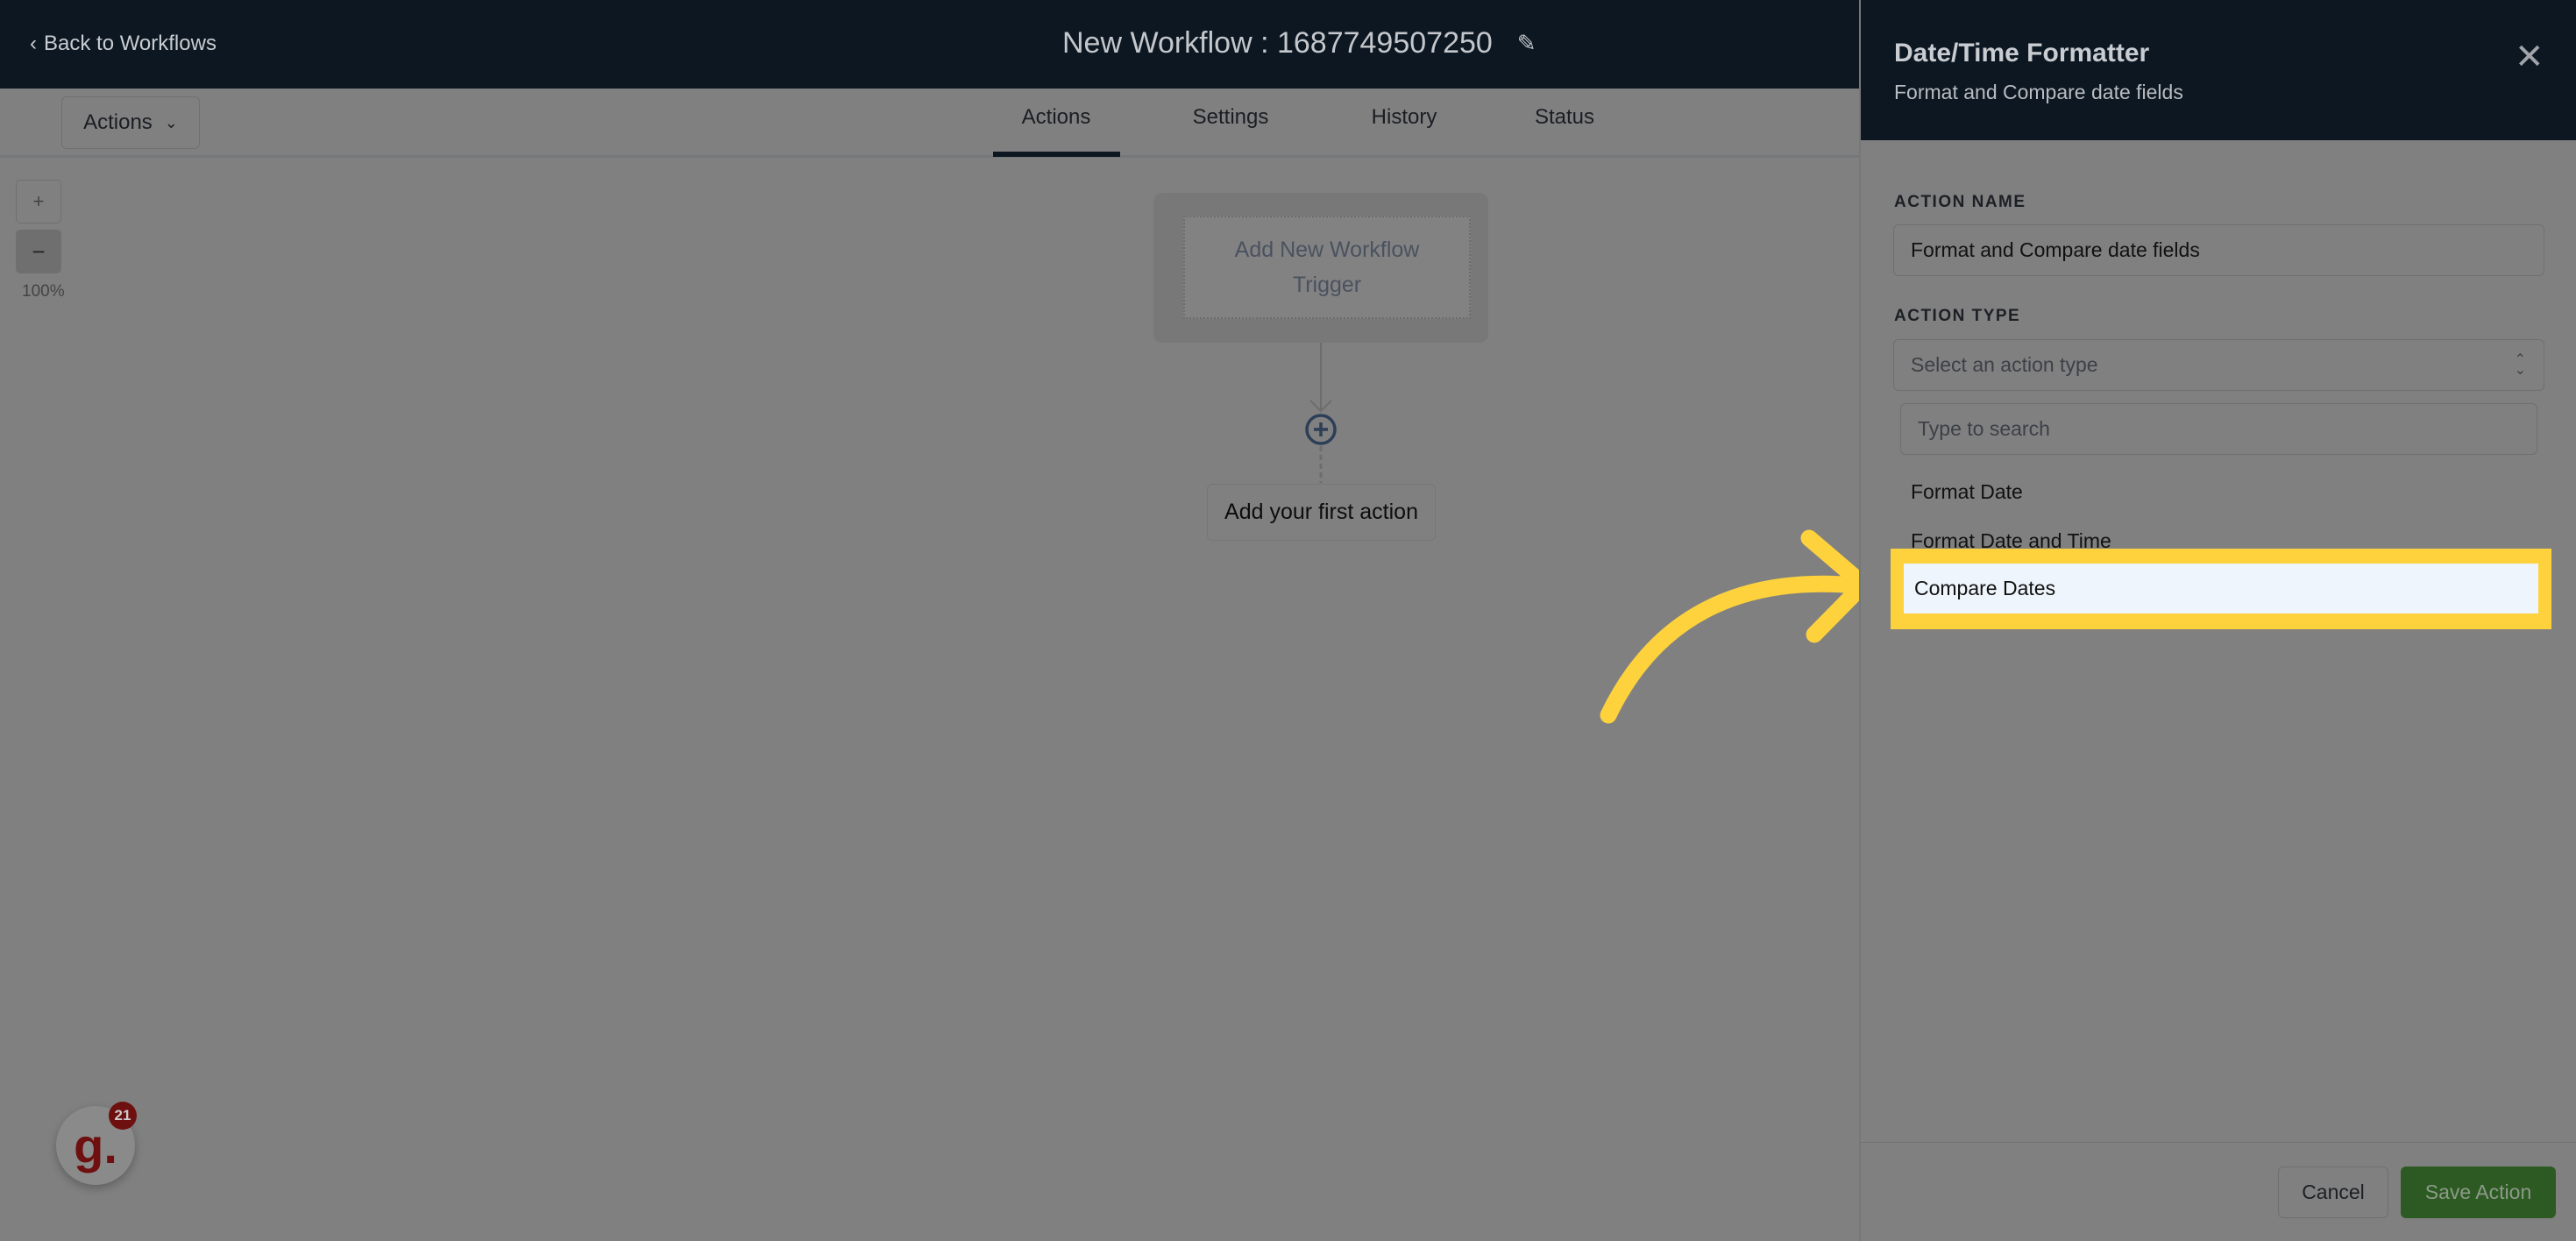 Image resolution: width=2576 pixels, height=1241 pixels. I want to click on notification-badge: 21, so click(123, 1116).